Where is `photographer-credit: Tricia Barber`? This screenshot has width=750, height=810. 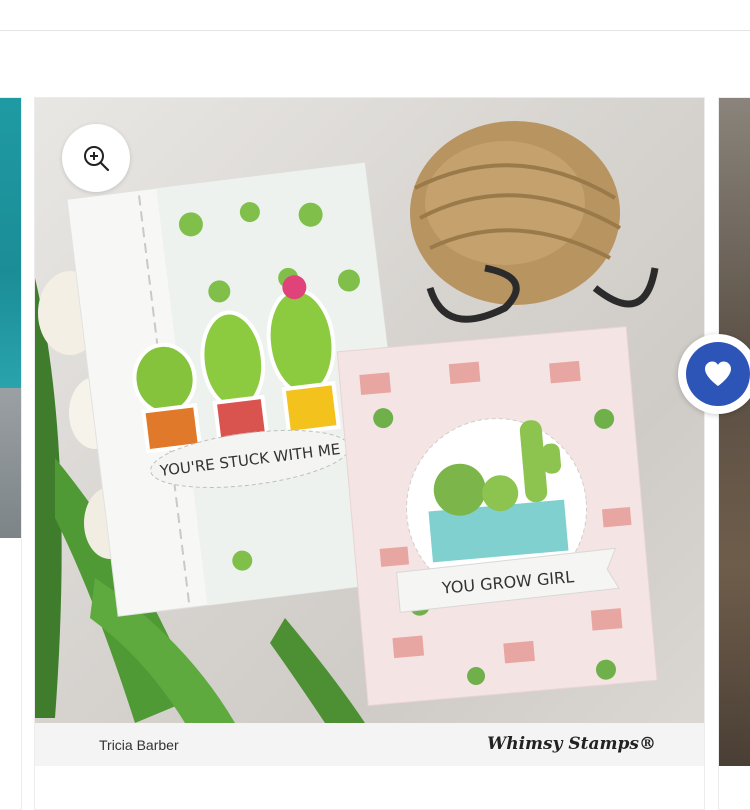 photographer-credit: Tricia Barber is located at coordinates (139, 745).